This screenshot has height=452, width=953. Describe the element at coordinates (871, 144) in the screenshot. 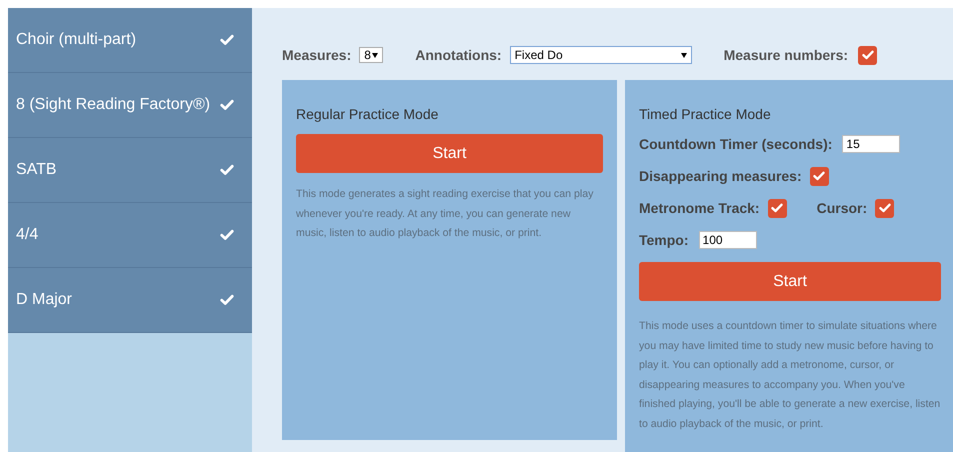

I see `input-field: 15` at that location.